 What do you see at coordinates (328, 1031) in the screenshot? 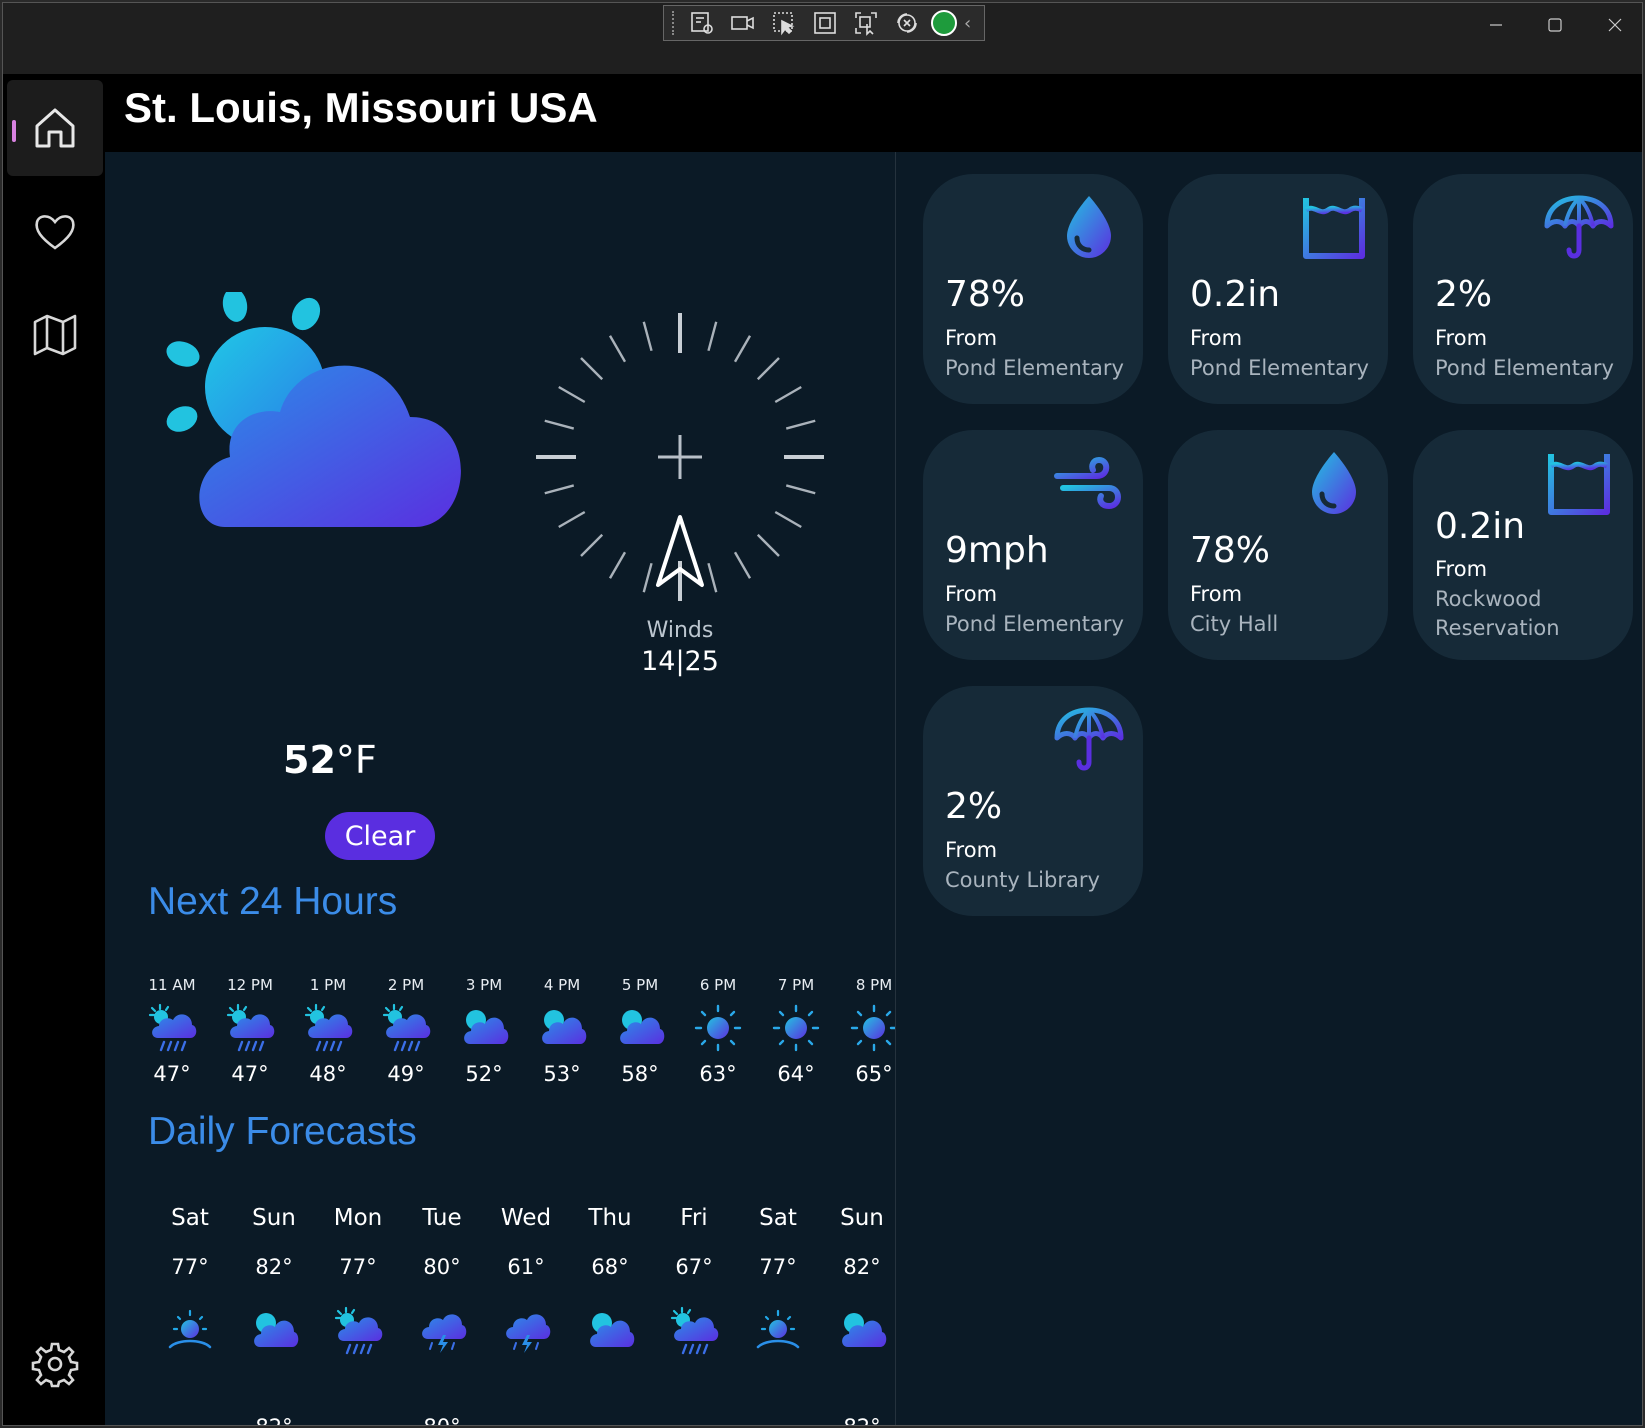
I see `hourly-item: 1 PM 48°` at bounding box center [328, 1031].